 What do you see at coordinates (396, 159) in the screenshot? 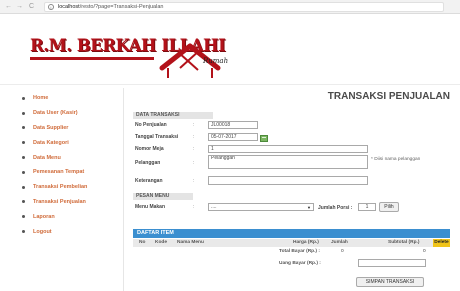
I see `pelanggan-hint: * Diisi nama pelanggan` at bounding box center [396, 159].